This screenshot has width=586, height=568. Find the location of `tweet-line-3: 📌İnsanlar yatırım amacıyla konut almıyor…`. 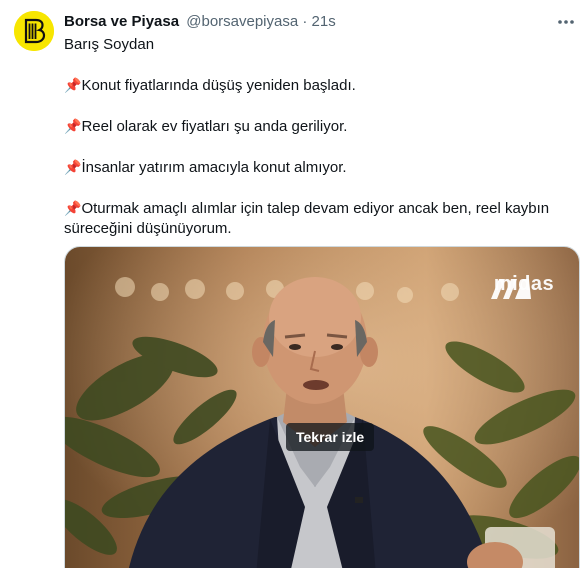

tweet-line-3: 📌İnsanlar yatırım amacıyla konut almıyor… is located at coordinates (205, 167).